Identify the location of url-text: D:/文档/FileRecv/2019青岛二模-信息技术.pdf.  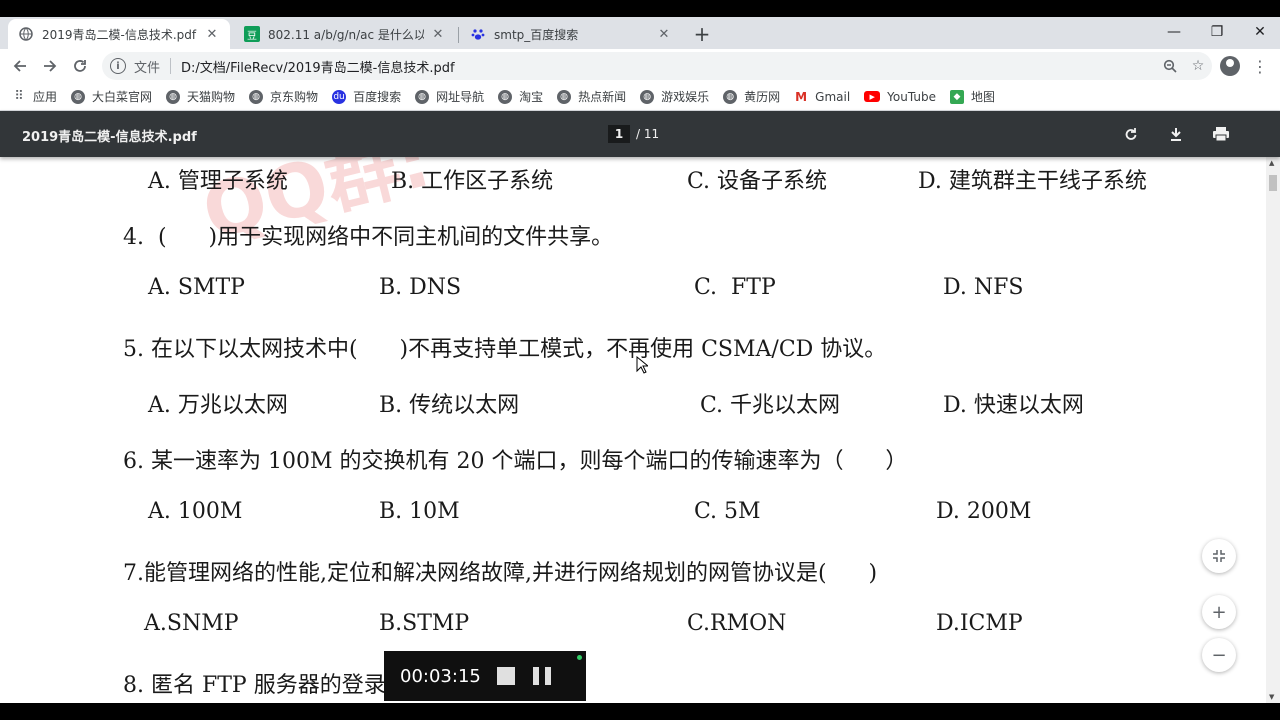
(668, 66).